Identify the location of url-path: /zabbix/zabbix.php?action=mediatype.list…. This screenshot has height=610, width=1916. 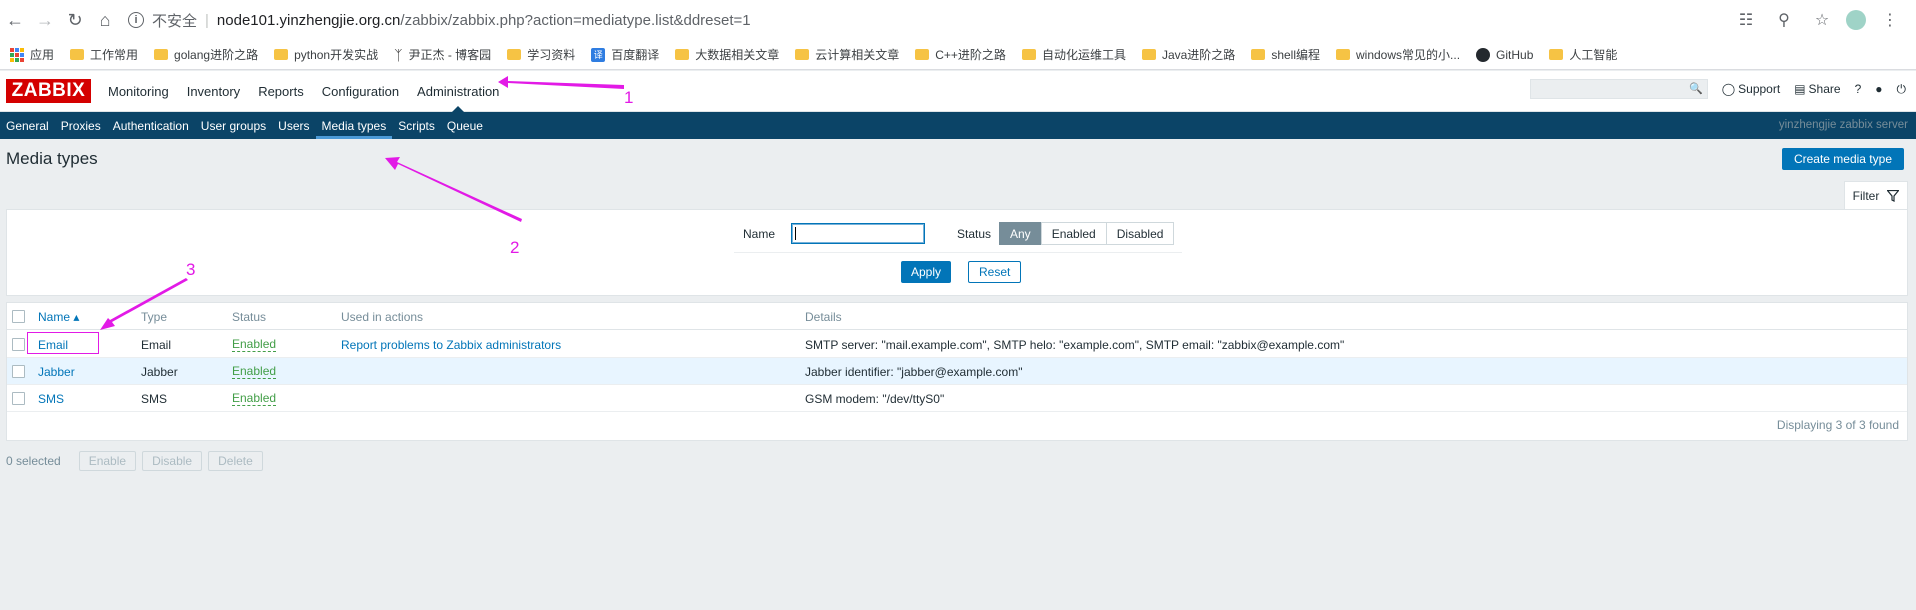
(575, 20).